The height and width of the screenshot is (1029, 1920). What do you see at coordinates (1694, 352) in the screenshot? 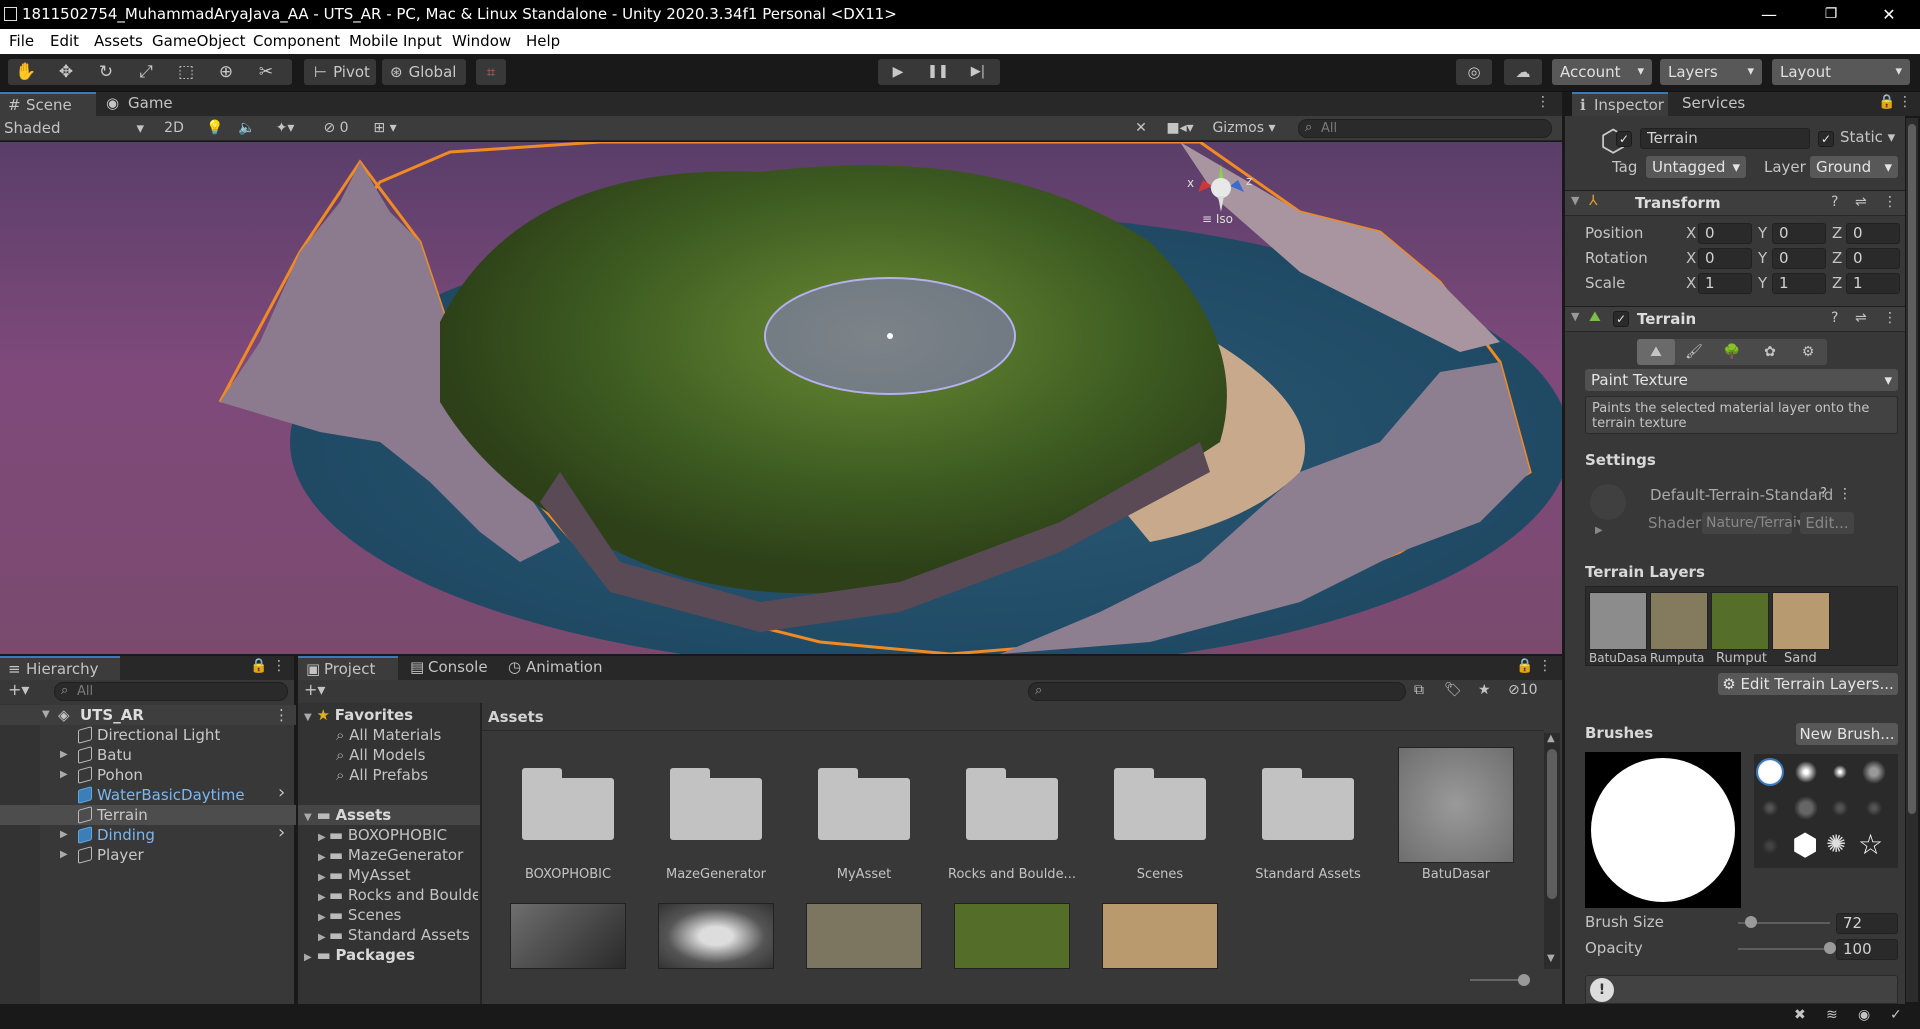
I see `paint-brush-icon: 🖌` at bounding box center [1694, 352].